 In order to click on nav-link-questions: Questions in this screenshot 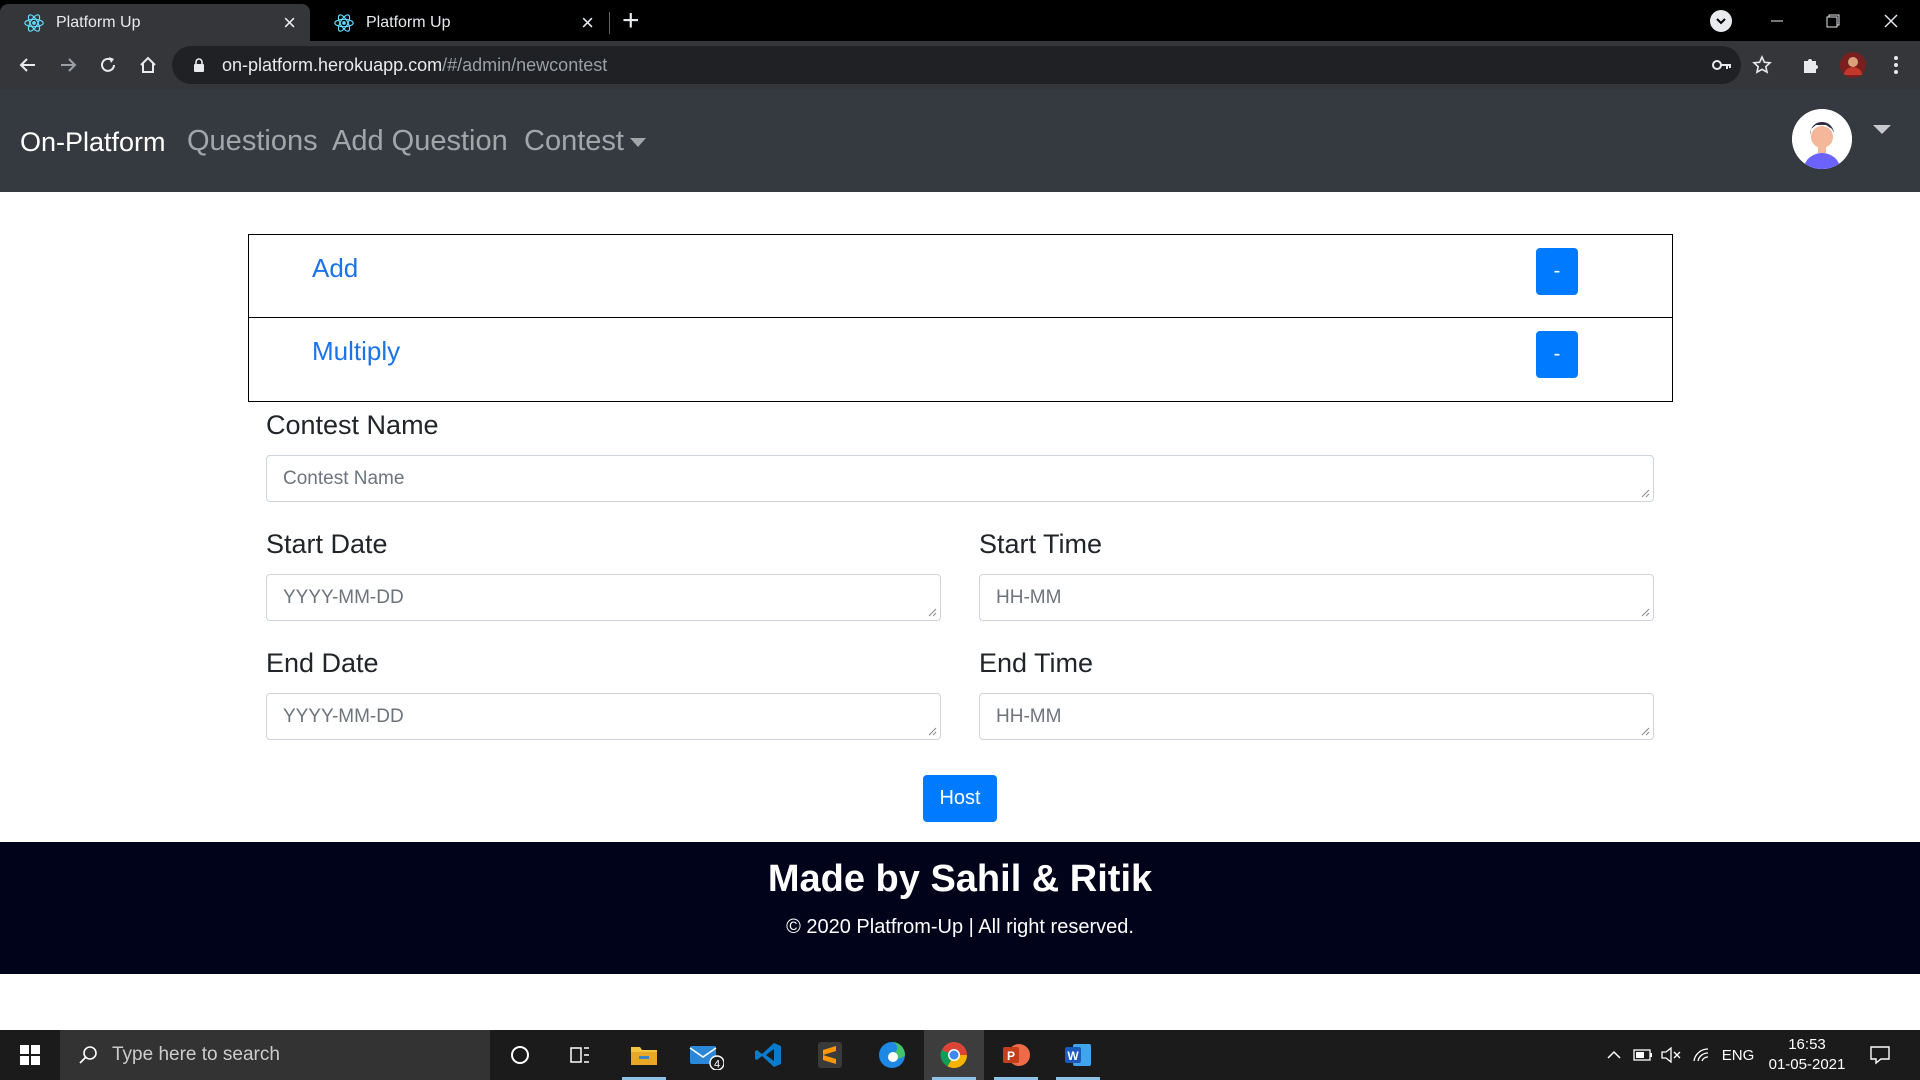, I will do `click(252, 141)`.